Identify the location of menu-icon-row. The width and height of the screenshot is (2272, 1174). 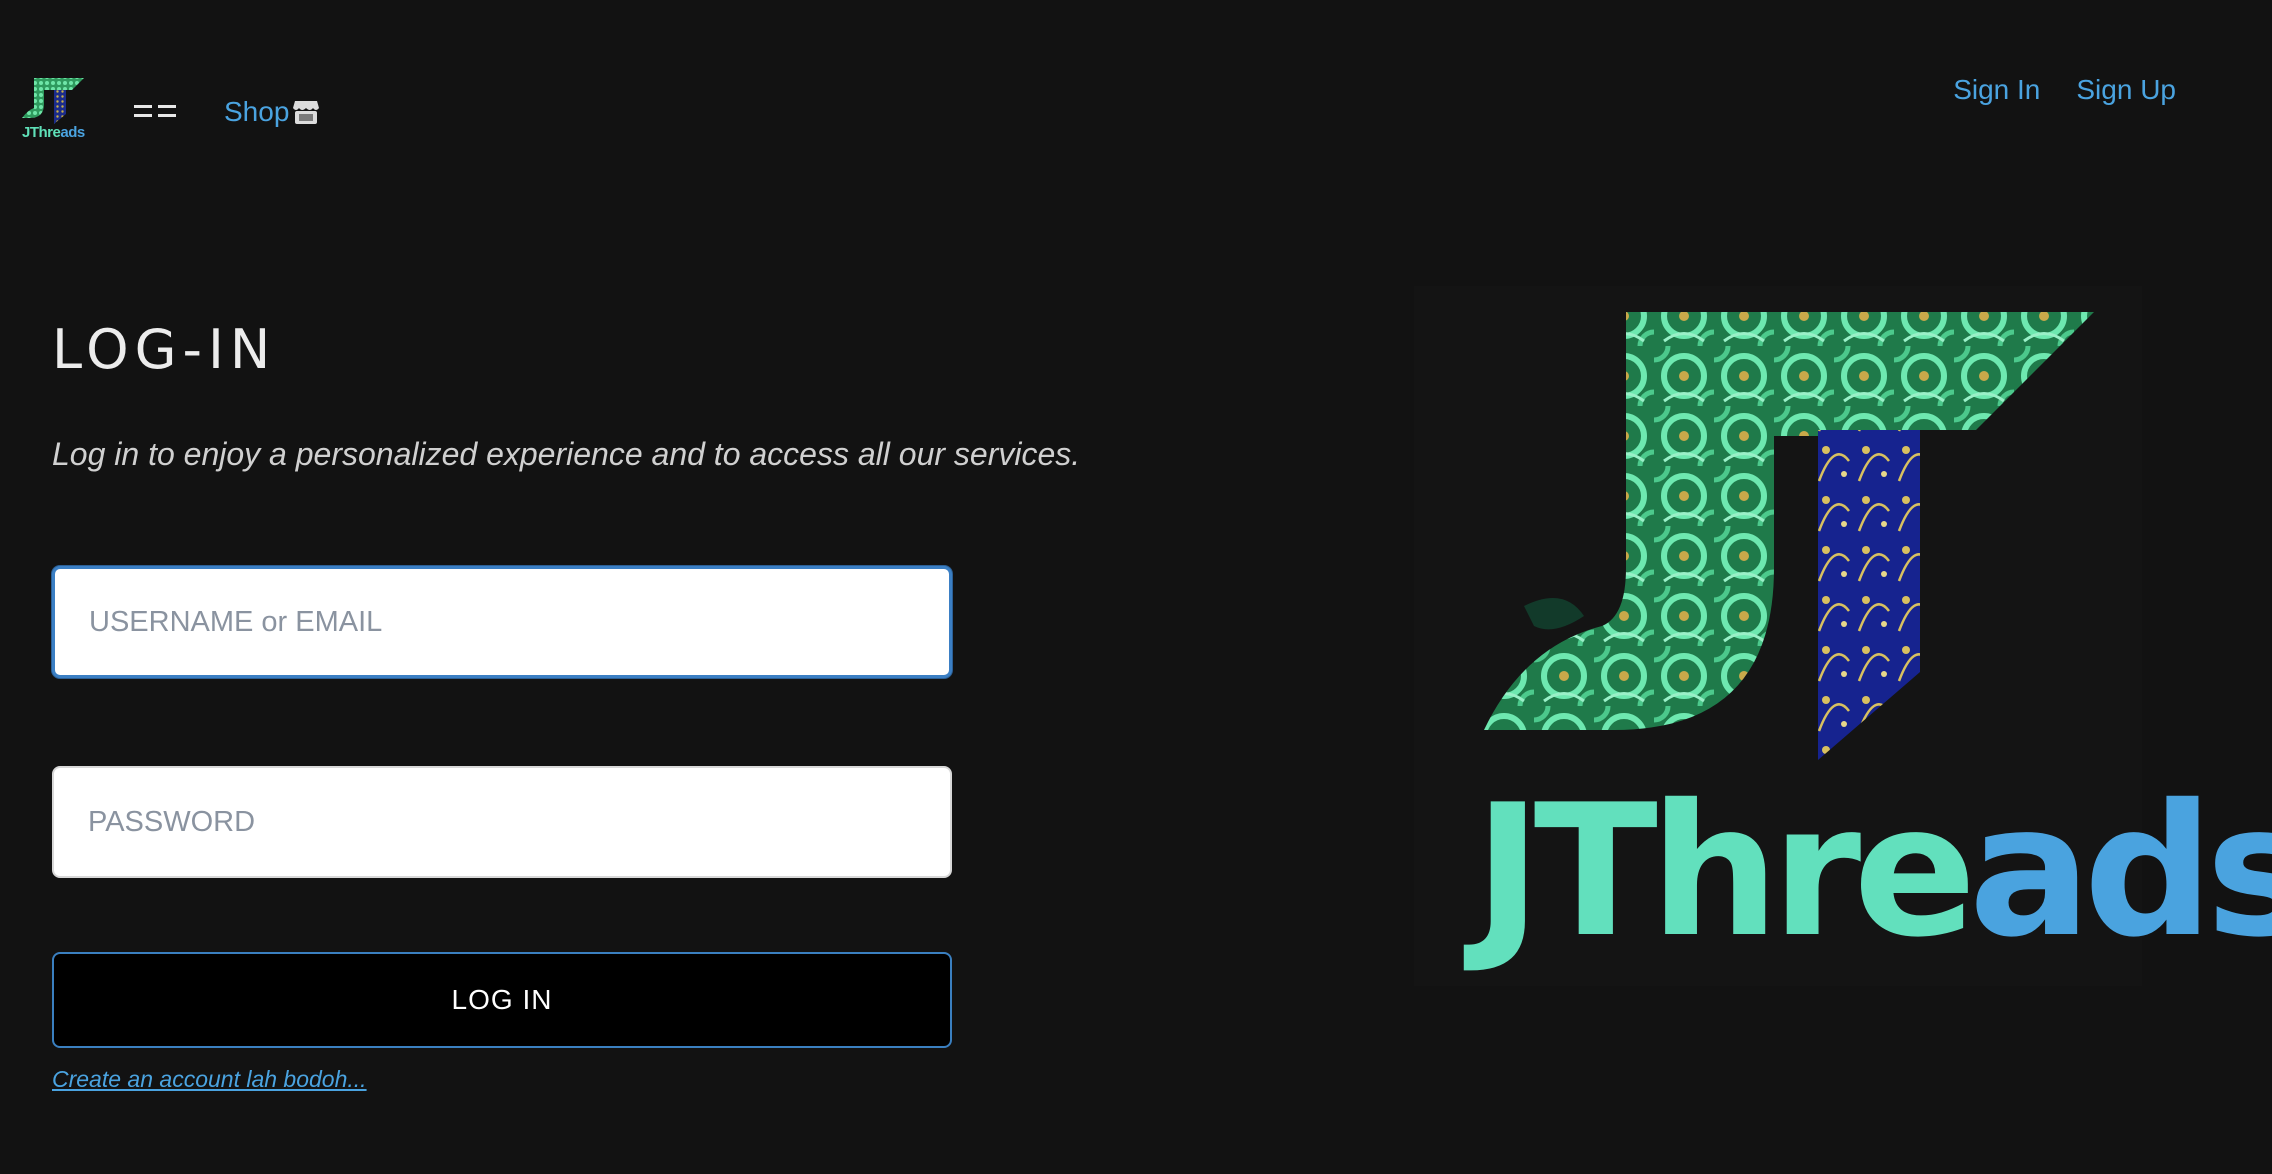
(156, 115).